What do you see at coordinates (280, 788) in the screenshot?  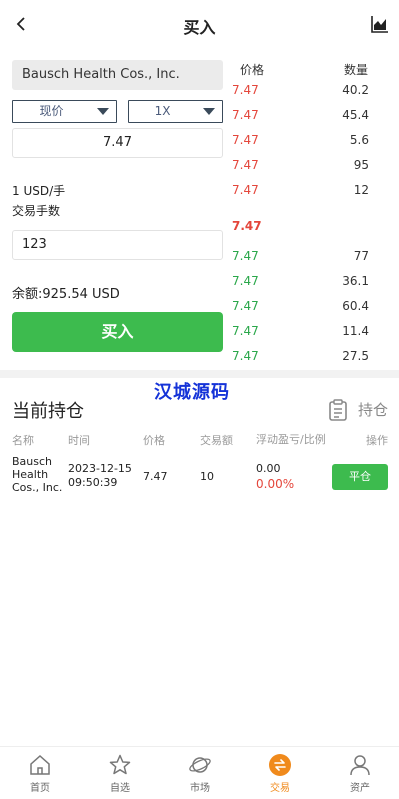 I see `tab-trade-label: 交易` at bounding box center [280, 788].